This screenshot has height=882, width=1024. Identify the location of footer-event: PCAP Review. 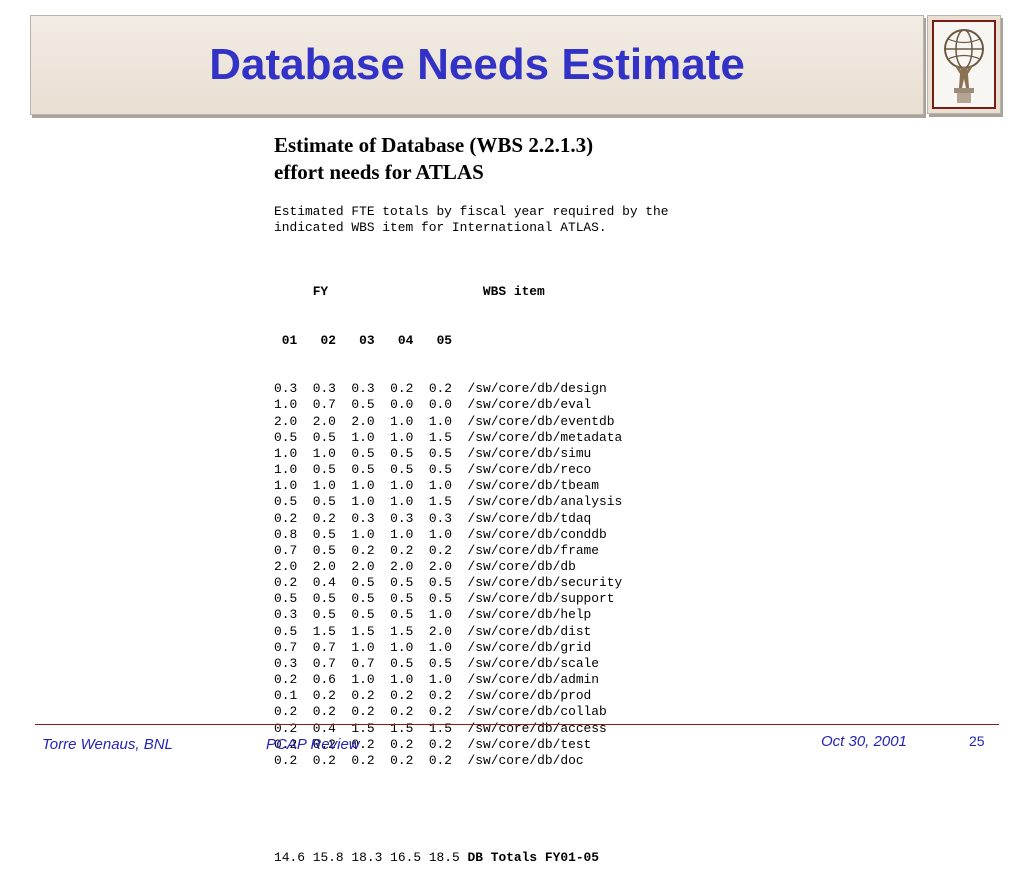
(313, 744).